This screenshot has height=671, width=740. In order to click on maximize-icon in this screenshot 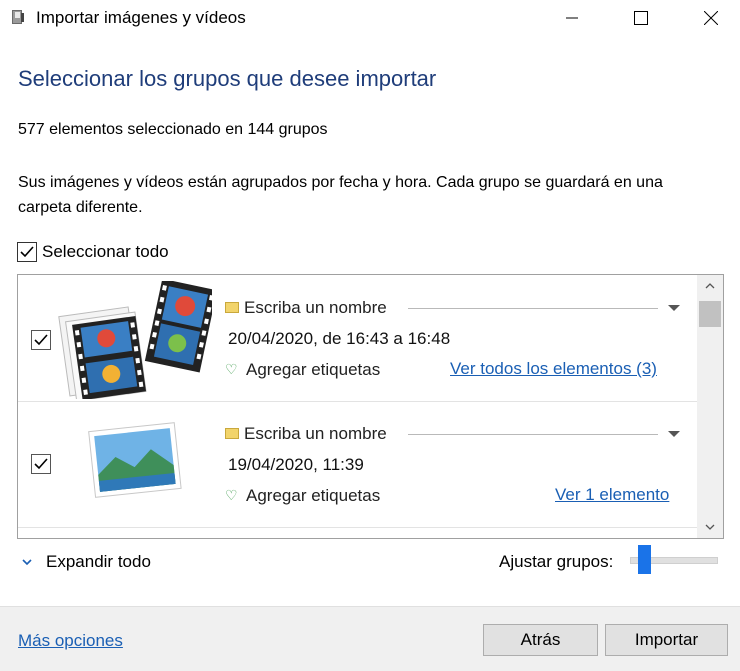, I will do `click(641, 18)`.